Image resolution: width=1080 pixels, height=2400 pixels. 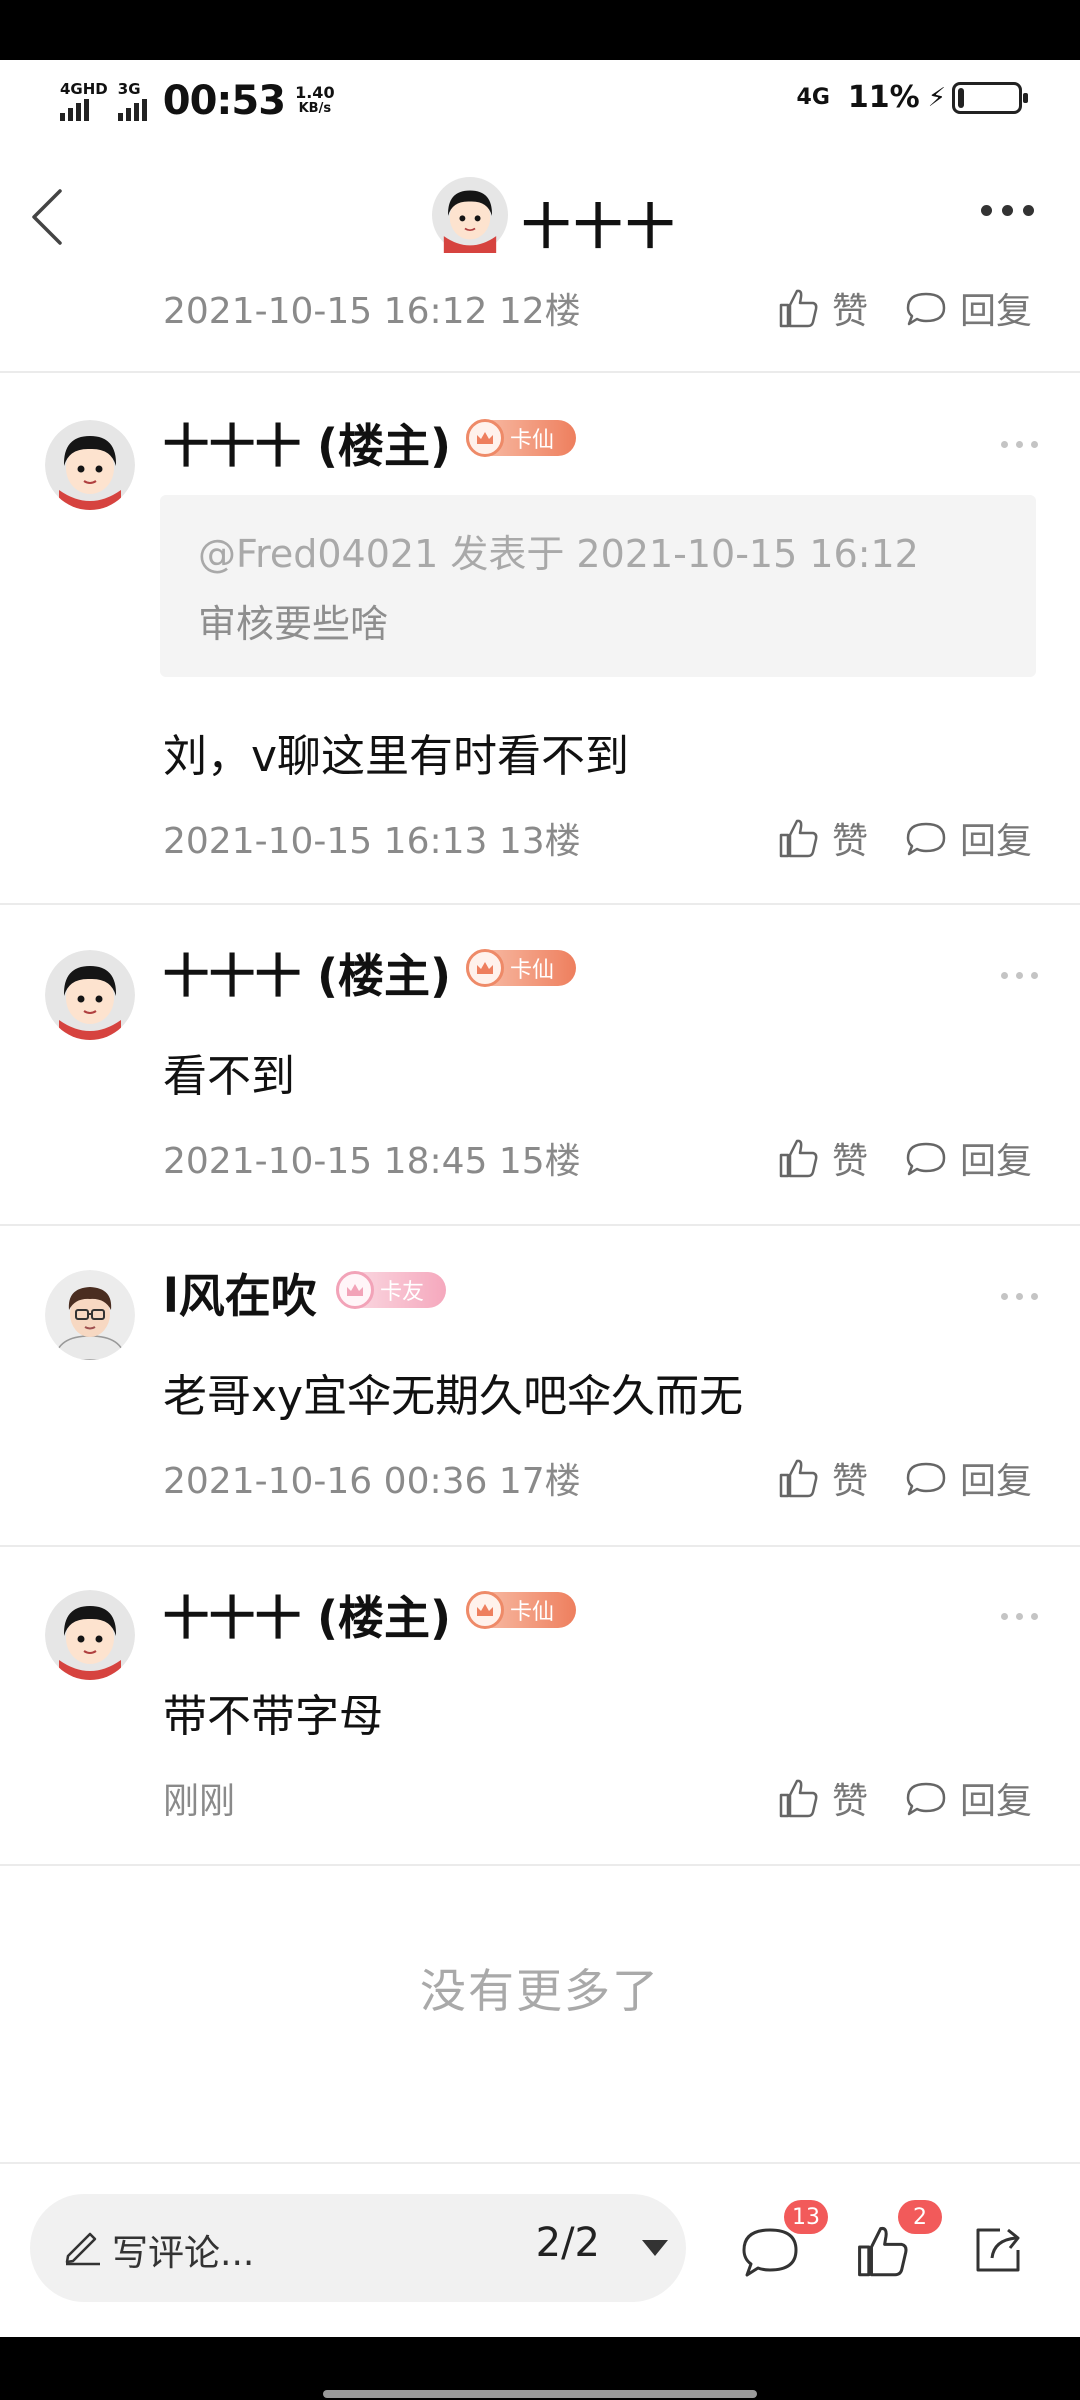 I want to click on post-meta-latest: 刚刚, so click(x=199, y=1798).